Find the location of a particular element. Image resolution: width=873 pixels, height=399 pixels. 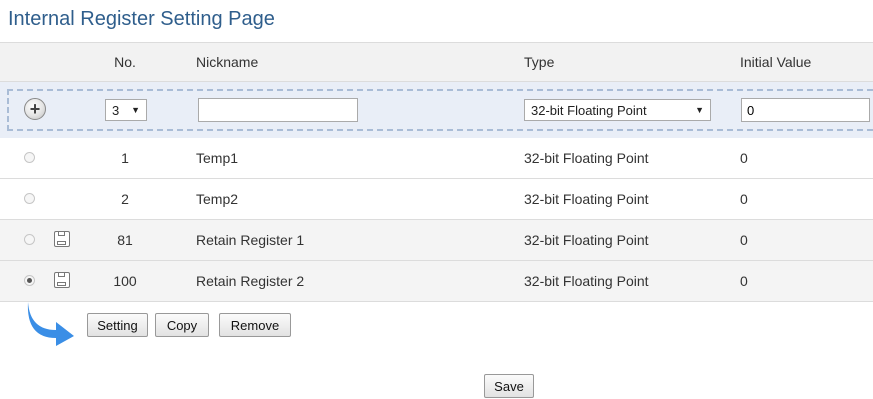

curved-arrow-icon is located at coordinates (50, 324).